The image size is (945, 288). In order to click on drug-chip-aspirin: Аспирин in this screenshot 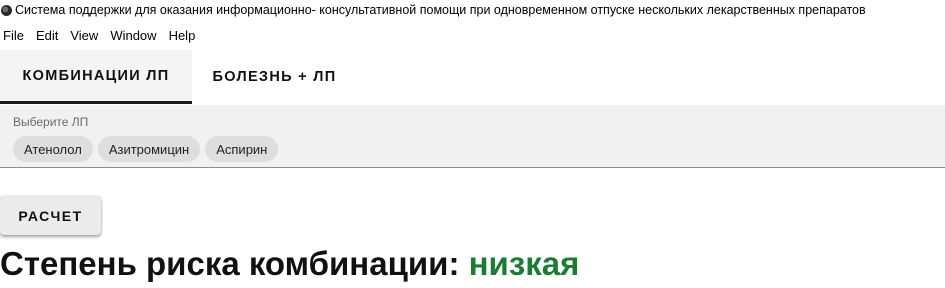, I will do `click(242, 149)`.